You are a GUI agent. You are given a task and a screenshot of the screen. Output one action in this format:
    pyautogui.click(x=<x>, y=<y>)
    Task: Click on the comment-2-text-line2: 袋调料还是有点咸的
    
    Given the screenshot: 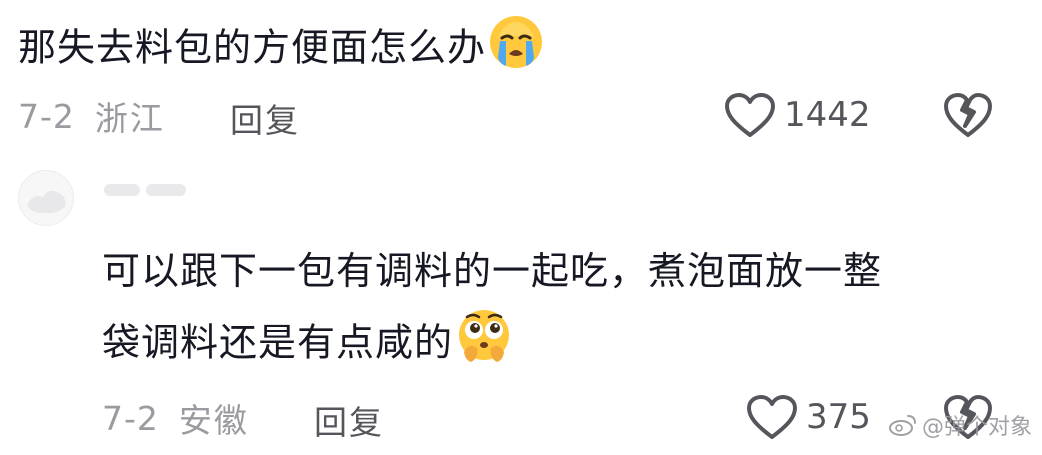 What is the action you would take?
    pyautogui.click(x=278, y=342)
    